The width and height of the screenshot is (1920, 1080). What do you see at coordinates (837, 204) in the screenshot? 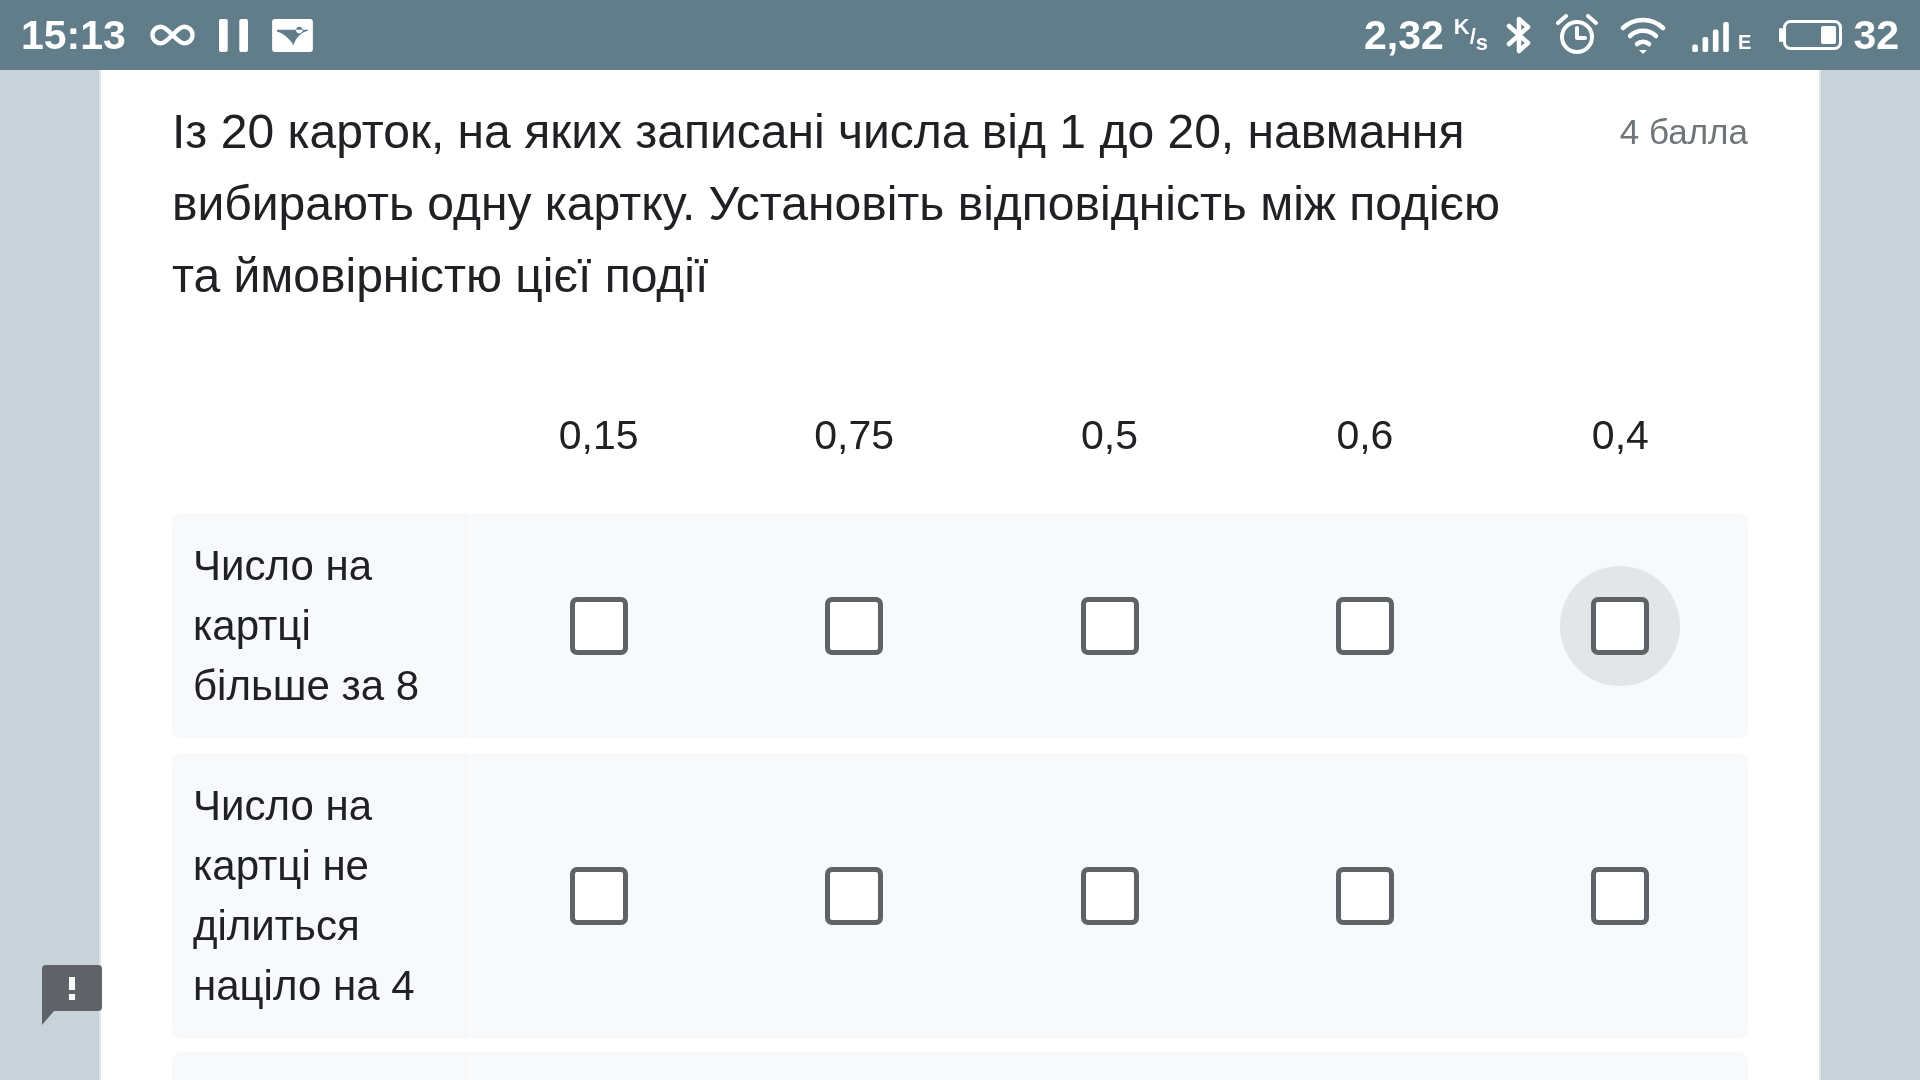
I see `question-title: Із 20 карток, на яких записані числа від 1 до 20, навмання вибирають одну картку. Установіть відповідність між подією та ймовірністю цієї події` at bounding box center [837, 204].